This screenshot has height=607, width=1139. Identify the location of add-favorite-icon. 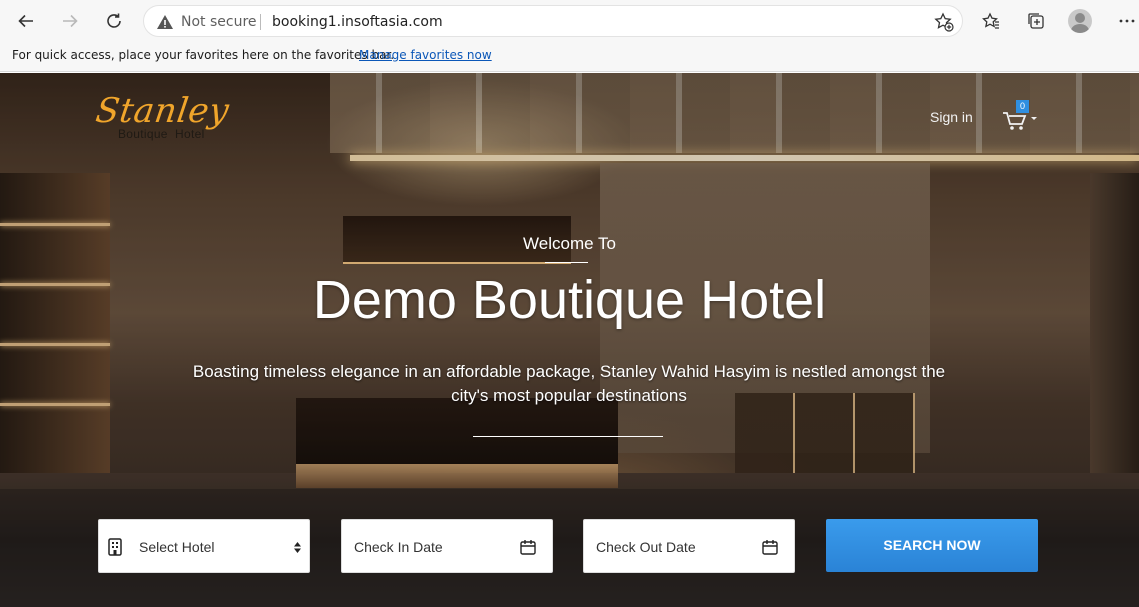
(944, 22).